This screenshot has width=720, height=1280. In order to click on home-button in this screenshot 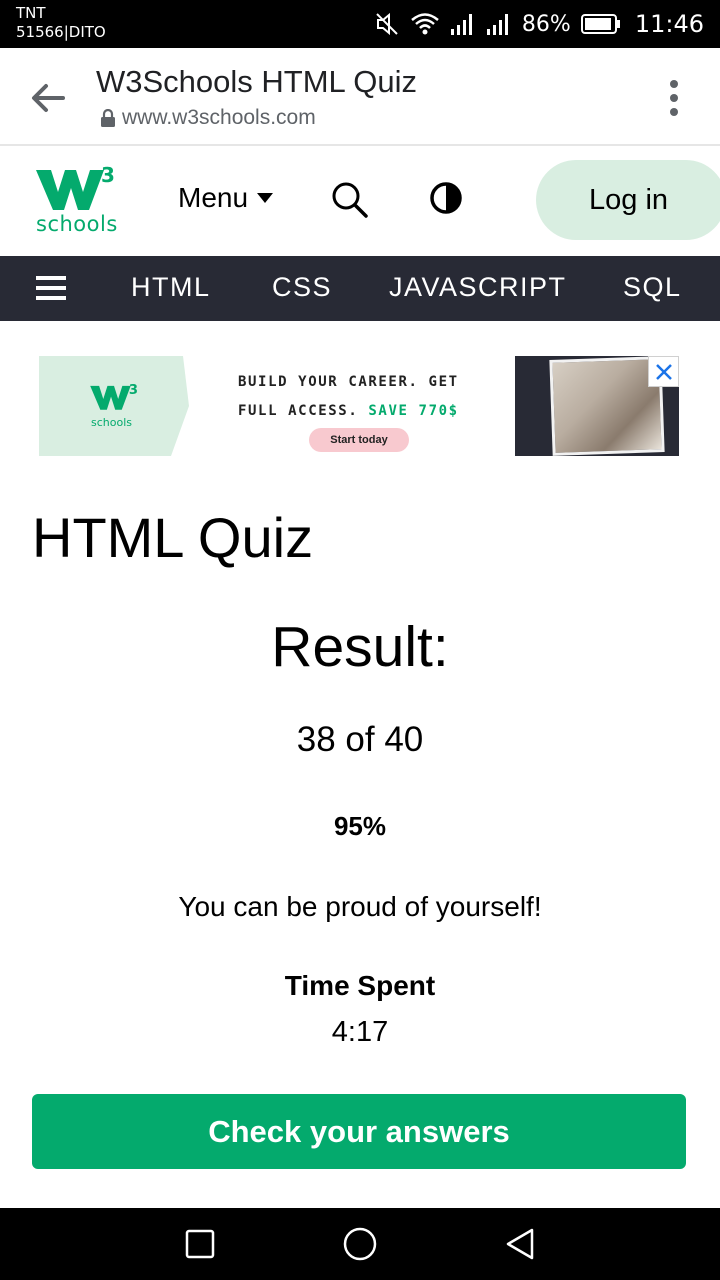, I will do `click(360, 1244)`.